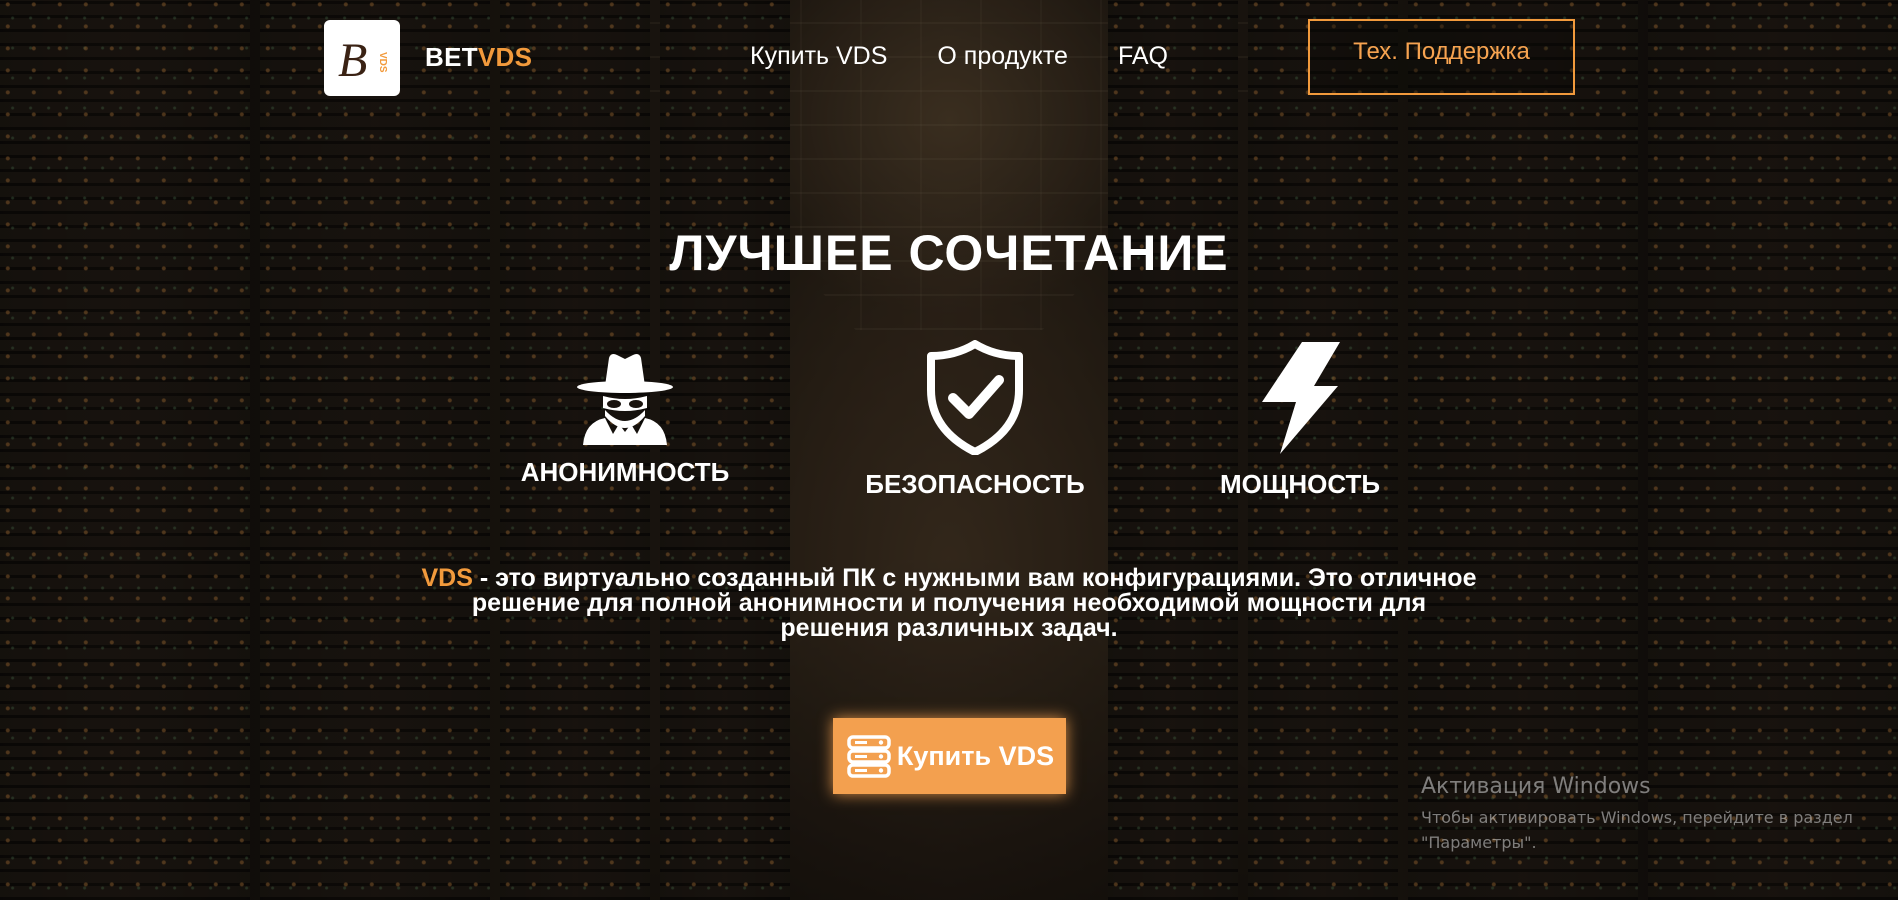 The height and width of the screenshot is (900, 1898). I want to click on shield-check-icon, so click(975, 397).